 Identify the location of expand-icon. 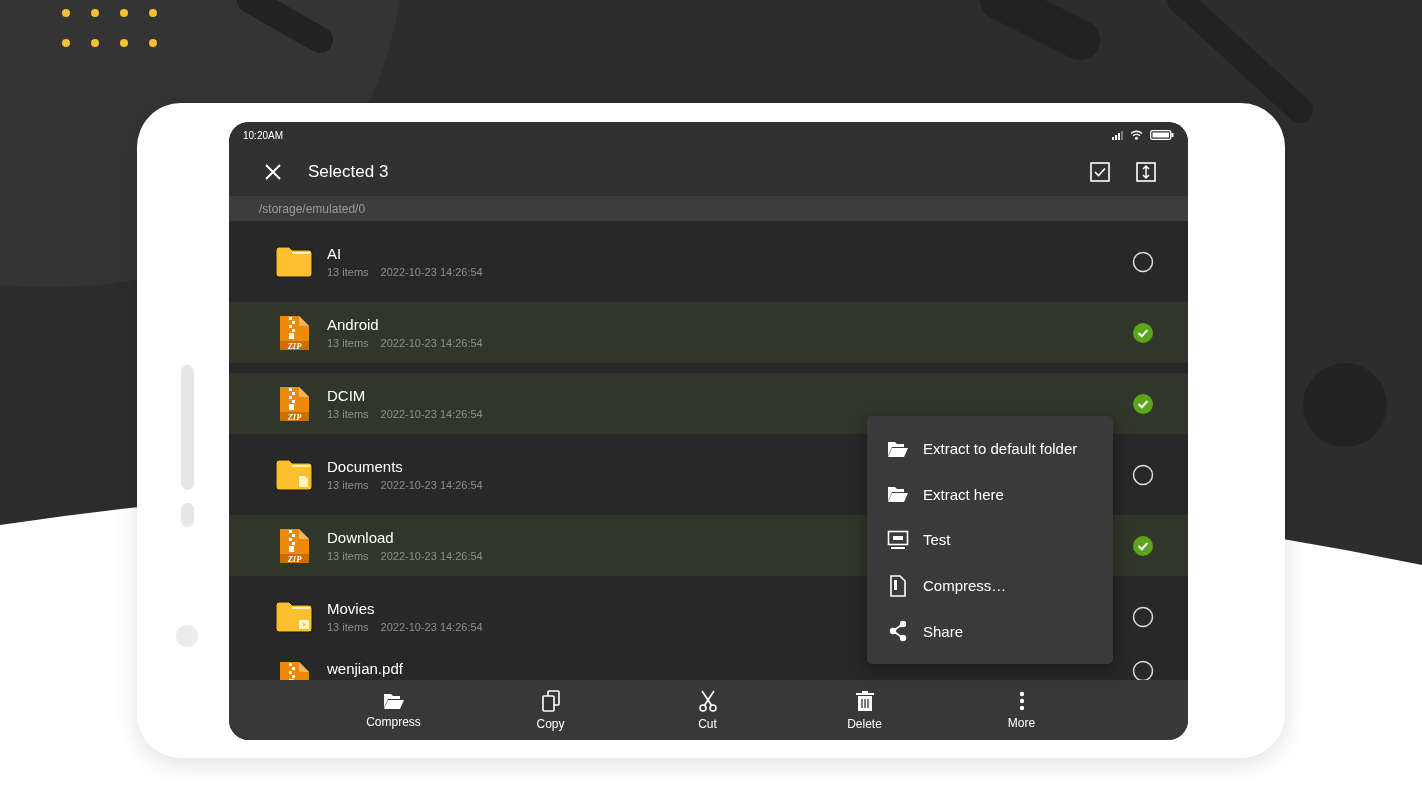
(1146, 172).